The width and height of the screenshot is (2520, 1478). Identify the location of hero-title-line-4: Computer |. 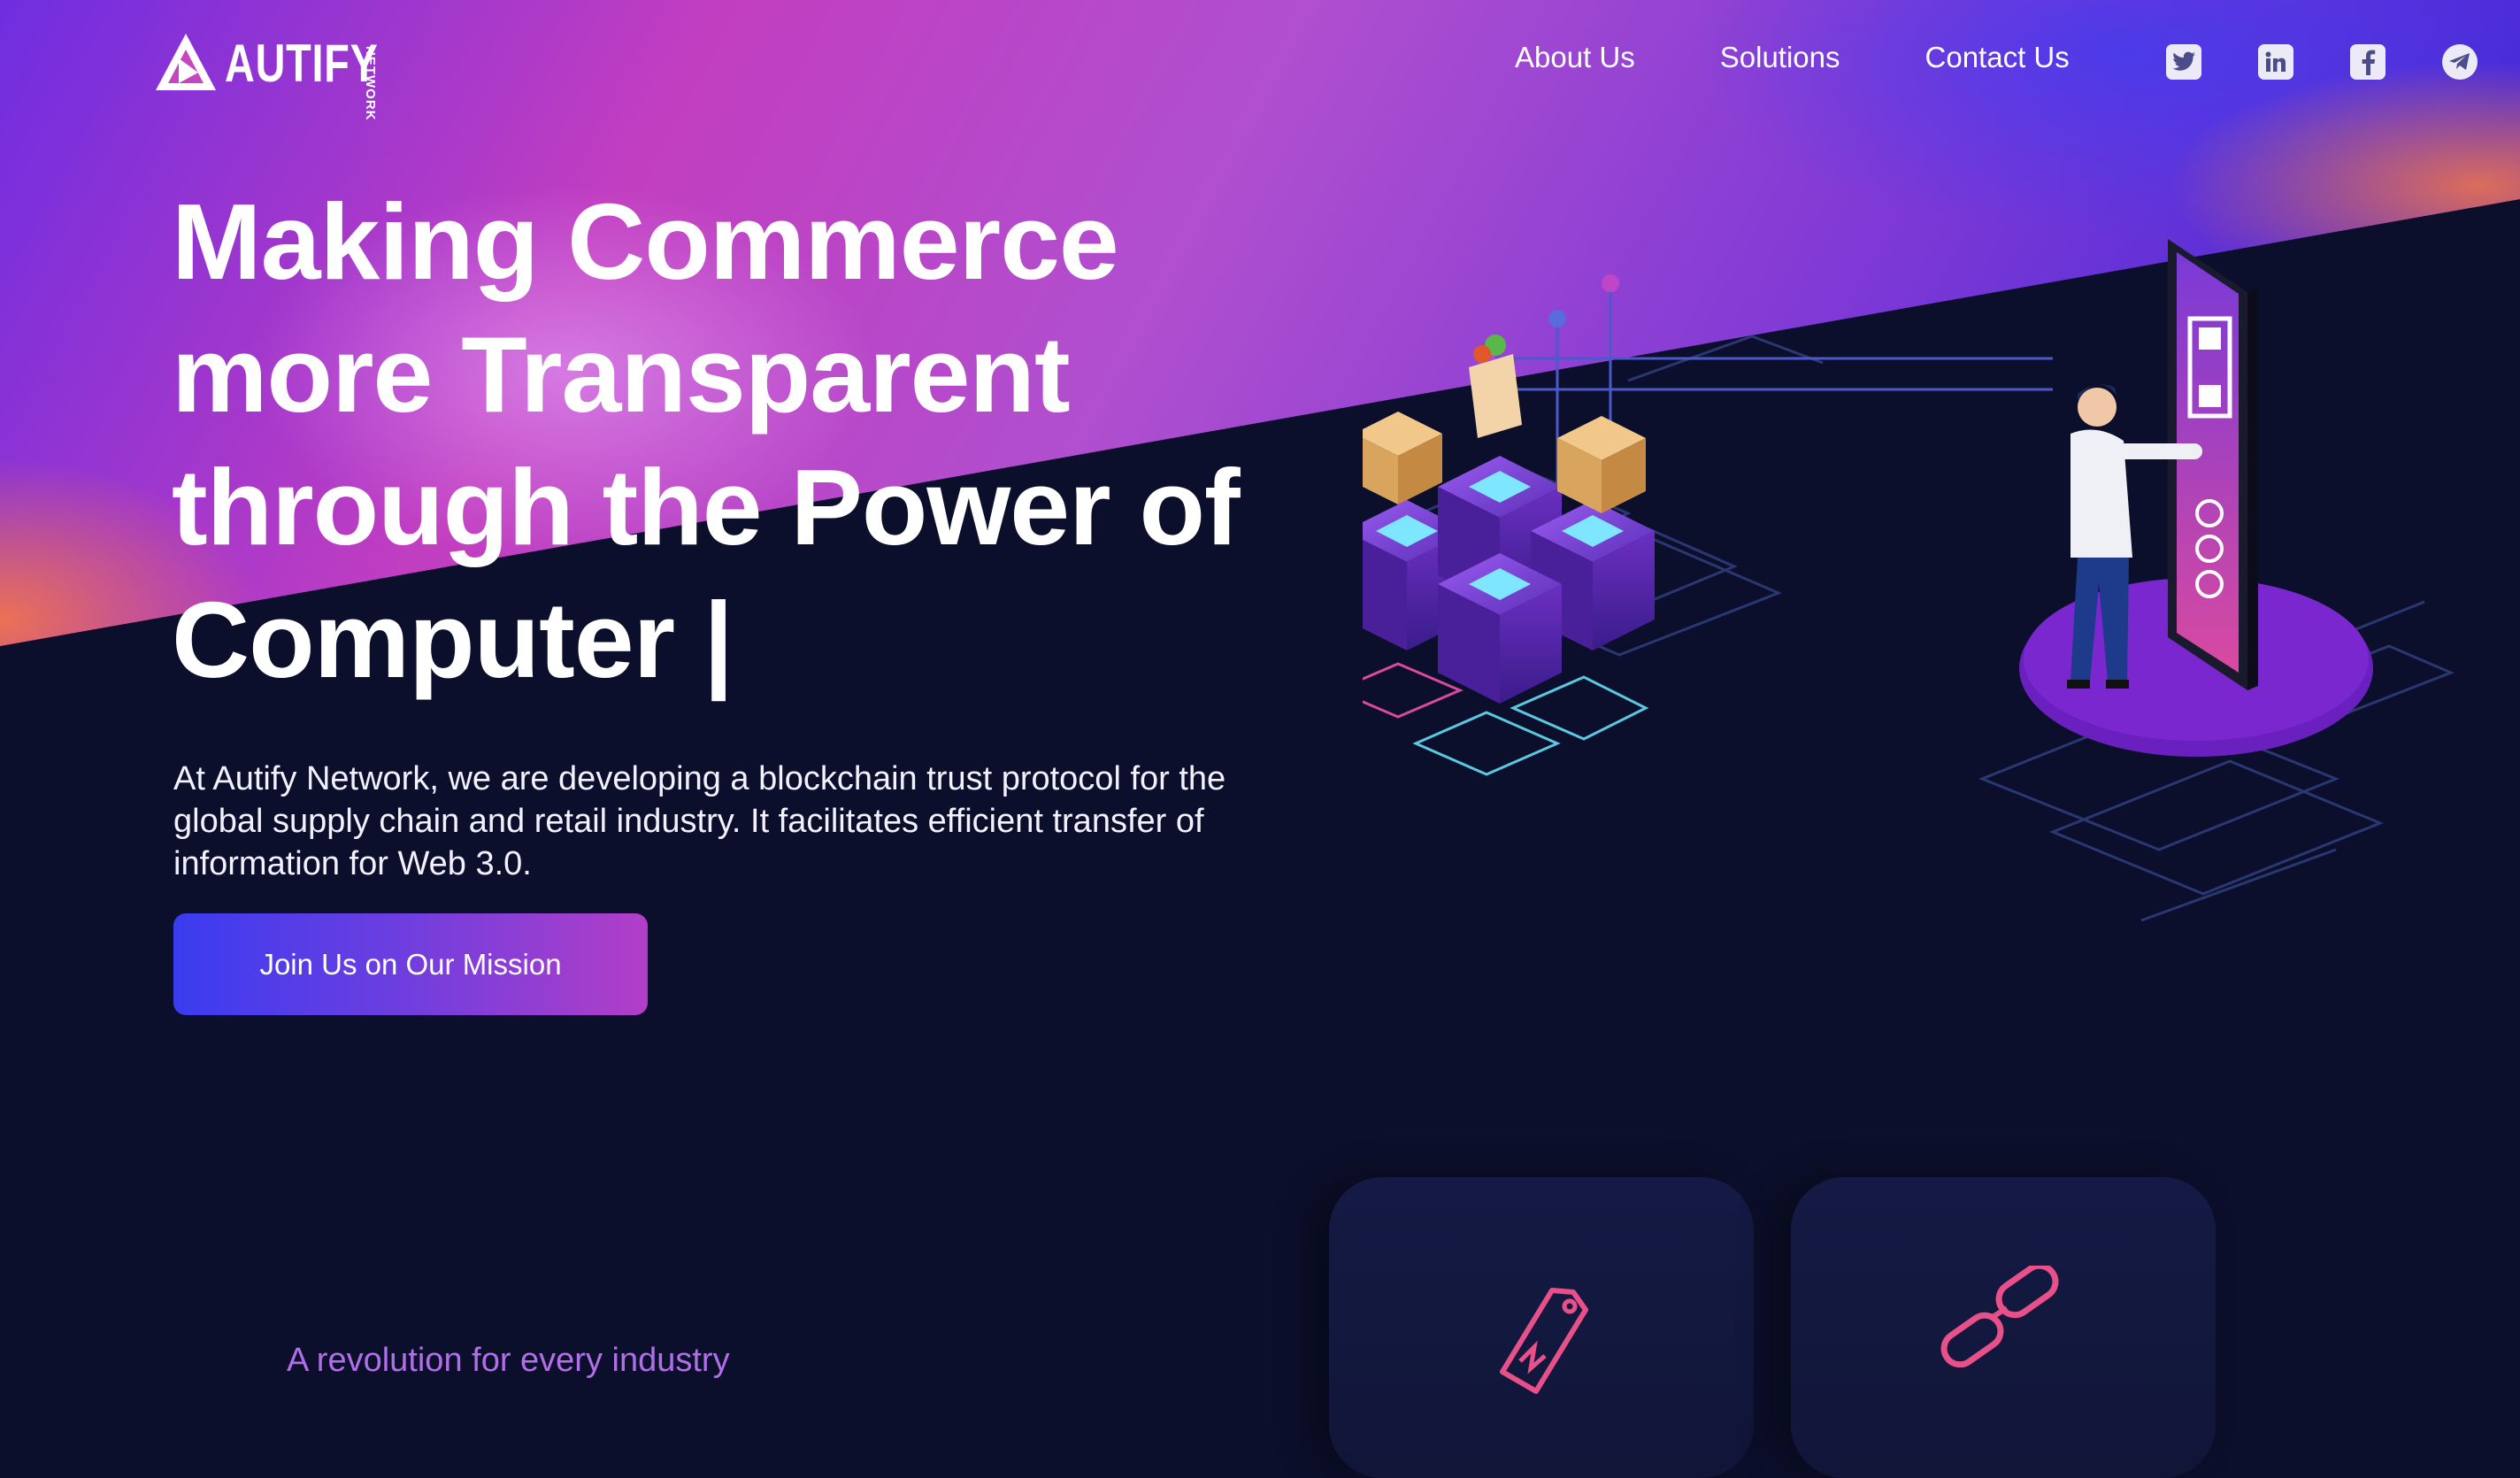
(453, 640).